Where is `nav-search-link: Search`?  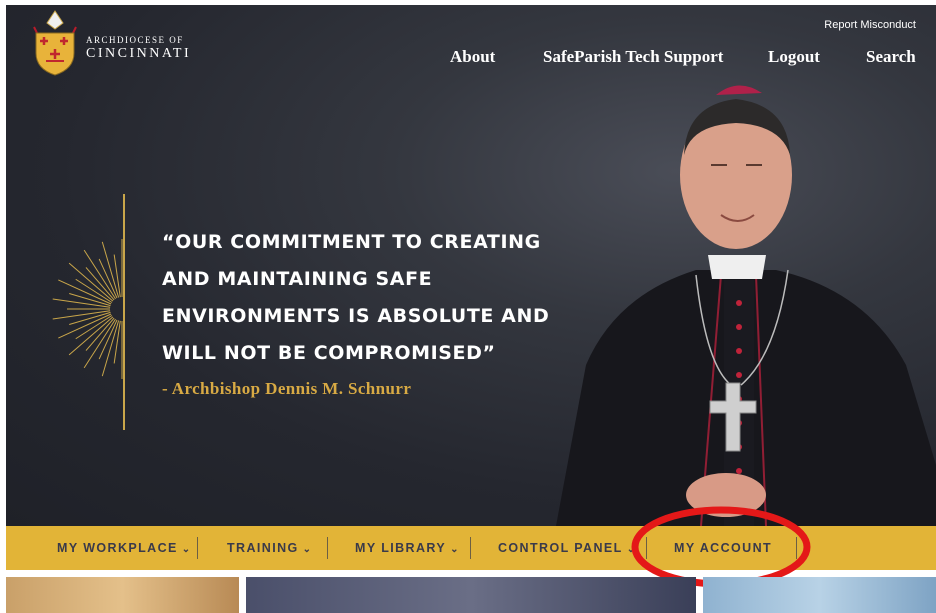
nav-search-link: Search is located at coordinates (891, 57).